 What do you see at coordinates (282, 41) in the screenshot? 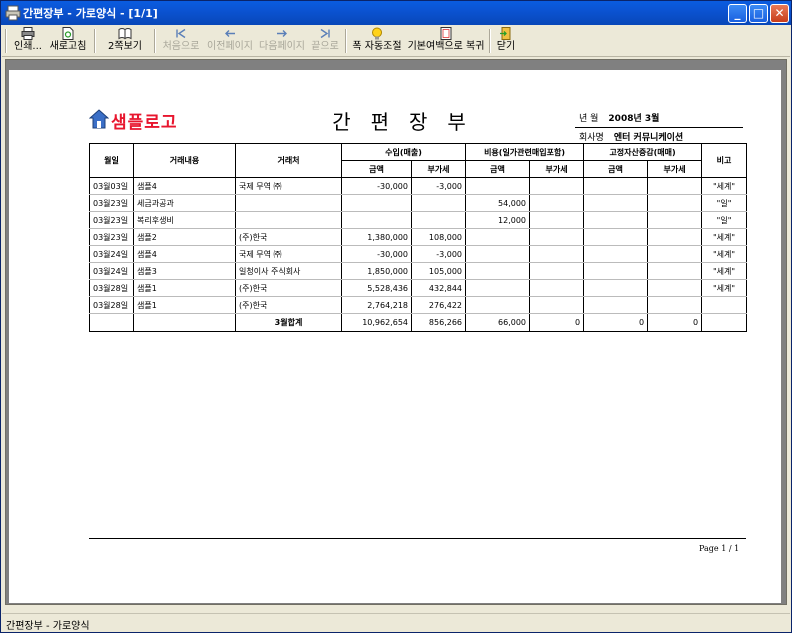
I see `next-page-button: 다음페이지` at bounding box center [282, 41].